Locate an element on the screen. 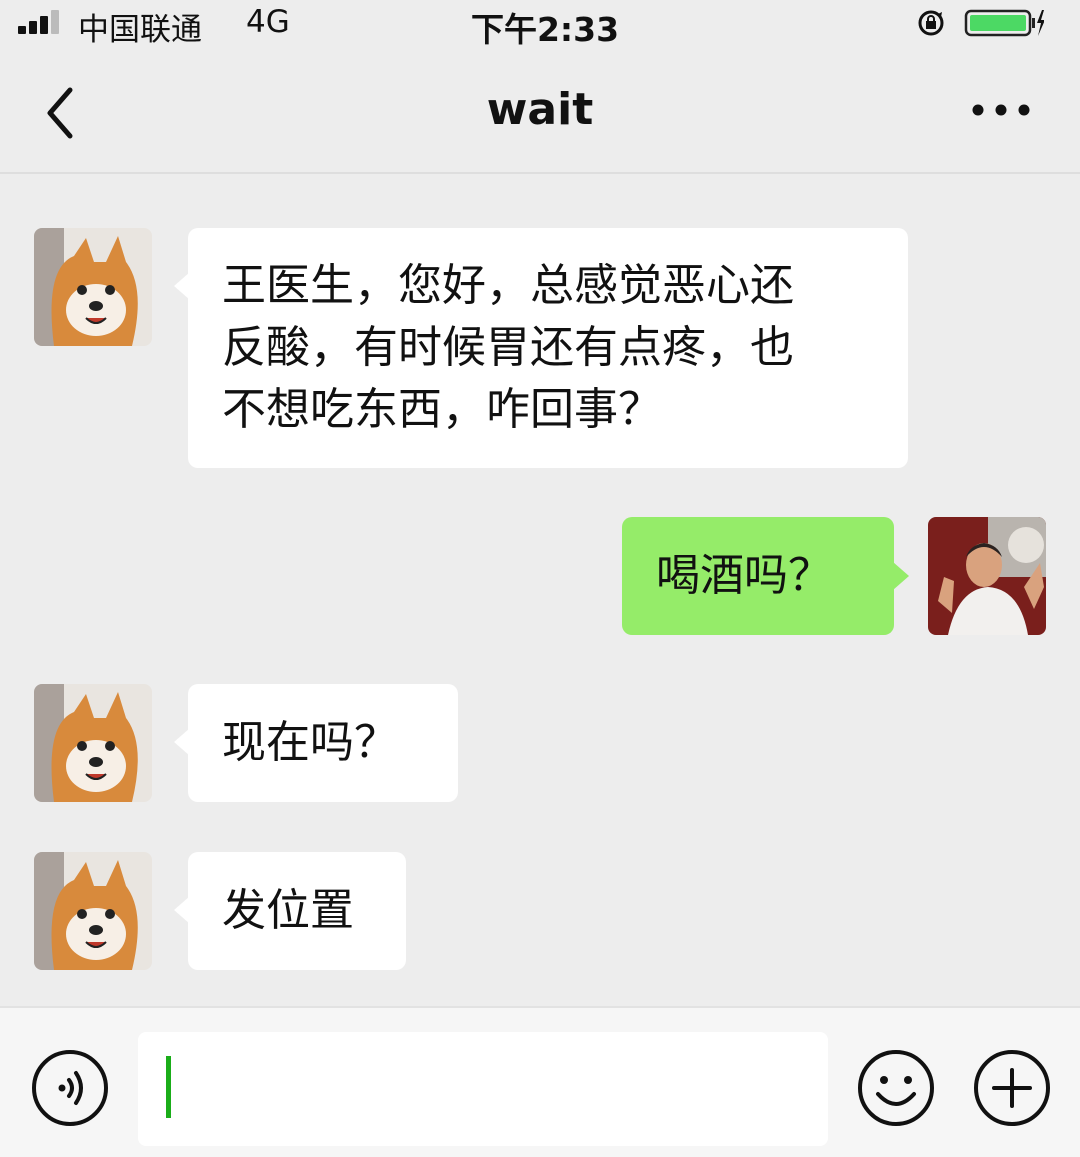 This screenshot has height=1157, width=1080. battery-charging-icon is located at coordinates (1004, 23).